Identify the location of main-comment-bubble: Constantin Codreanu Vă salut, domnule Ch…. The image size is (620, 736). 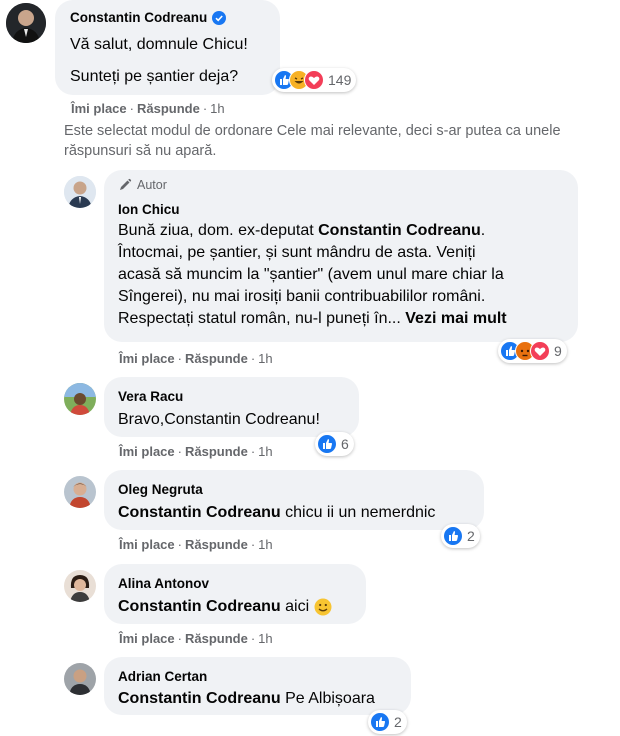
(167, 47).